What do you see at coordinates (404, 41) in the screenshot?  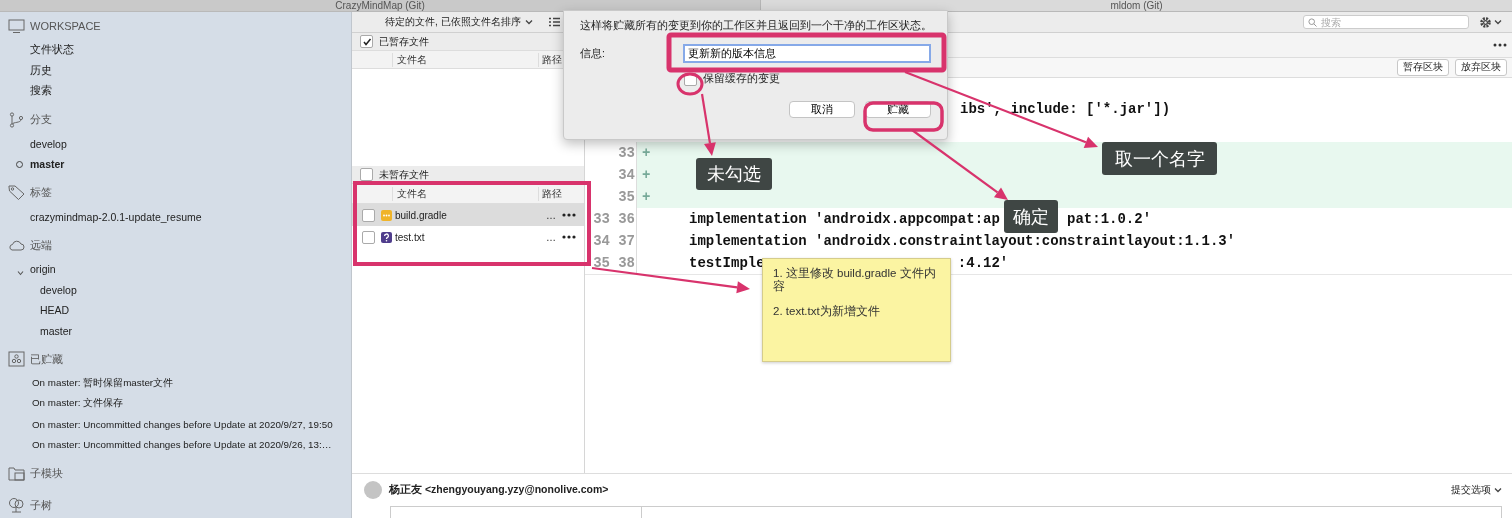 I see `section-title: 已暂存文件` at bounding box center [404, 41].